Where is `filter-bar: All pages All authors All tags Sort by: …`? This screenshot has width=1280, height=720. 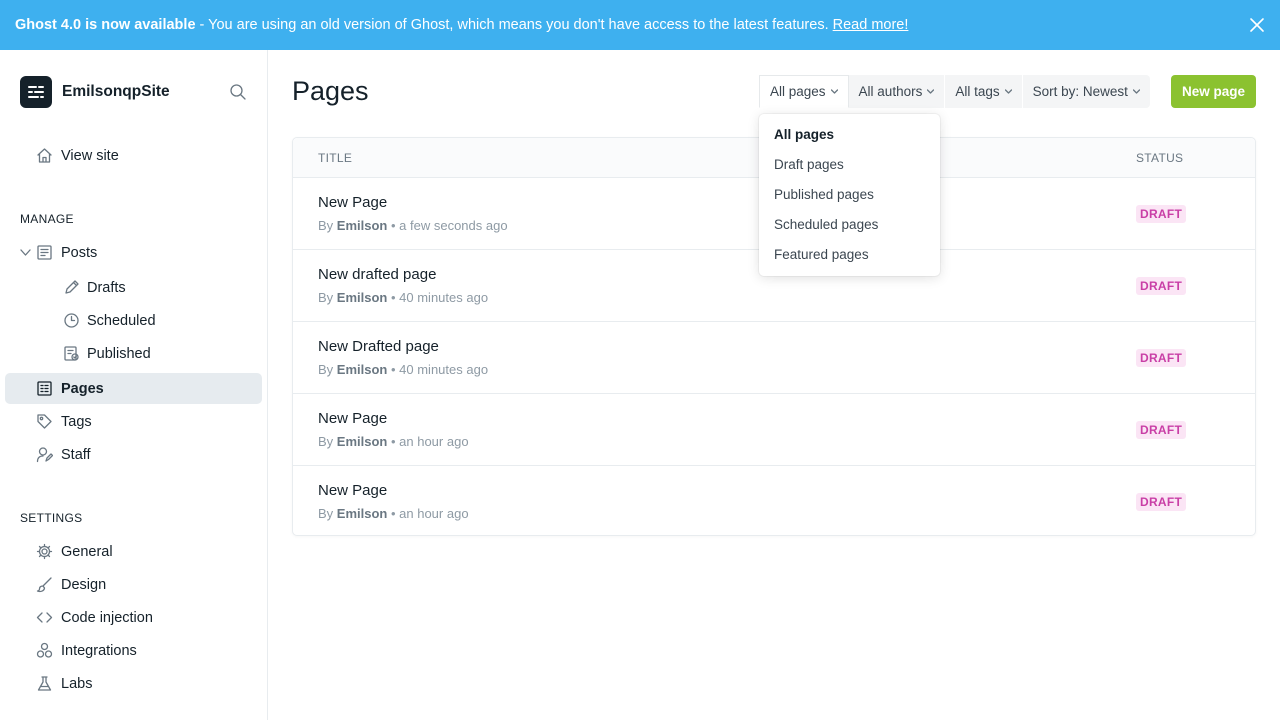 filter-bar: All pages All authors All tags Sort by: … is located at coordinates (954, 91).